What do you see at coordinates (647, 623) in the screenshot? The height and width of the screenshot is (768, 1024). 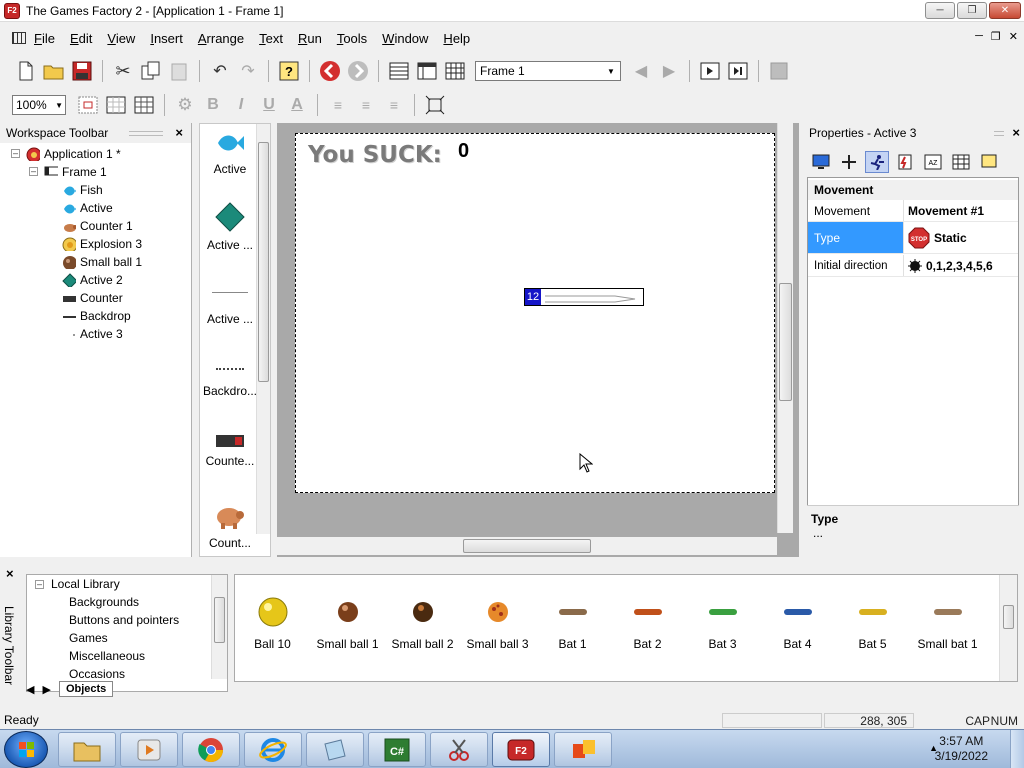 I see `library-object: Bat 2` at bounding box center [647, 623].